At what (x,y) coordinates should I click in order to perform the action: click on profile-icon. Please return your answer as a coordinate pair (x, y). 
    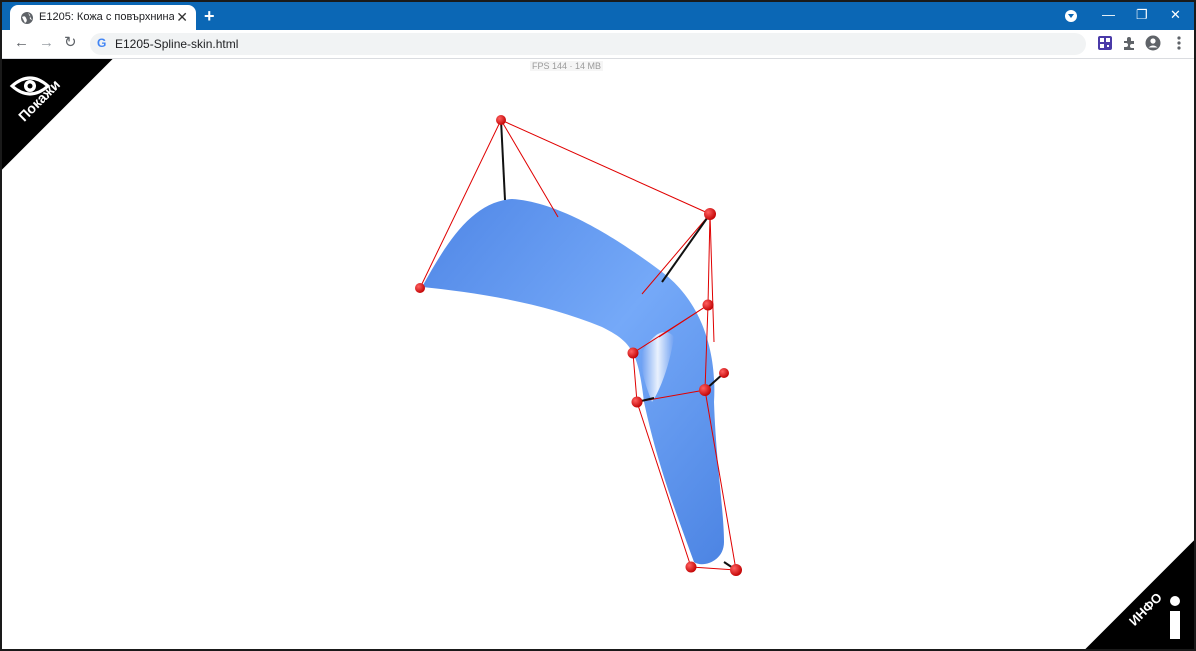
    Looking at the image, I should click on (1153, 43).